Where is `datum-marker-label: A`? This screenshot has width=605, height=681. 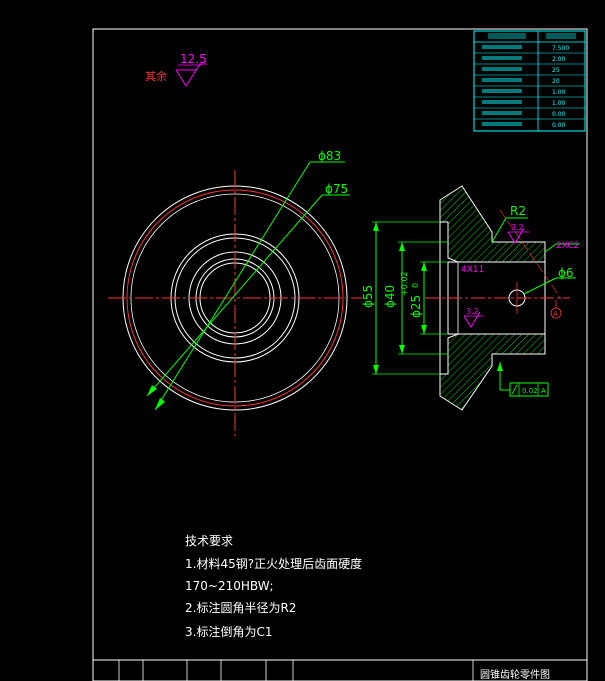
datum-marker-label: A is located at coordinates (555, 314).